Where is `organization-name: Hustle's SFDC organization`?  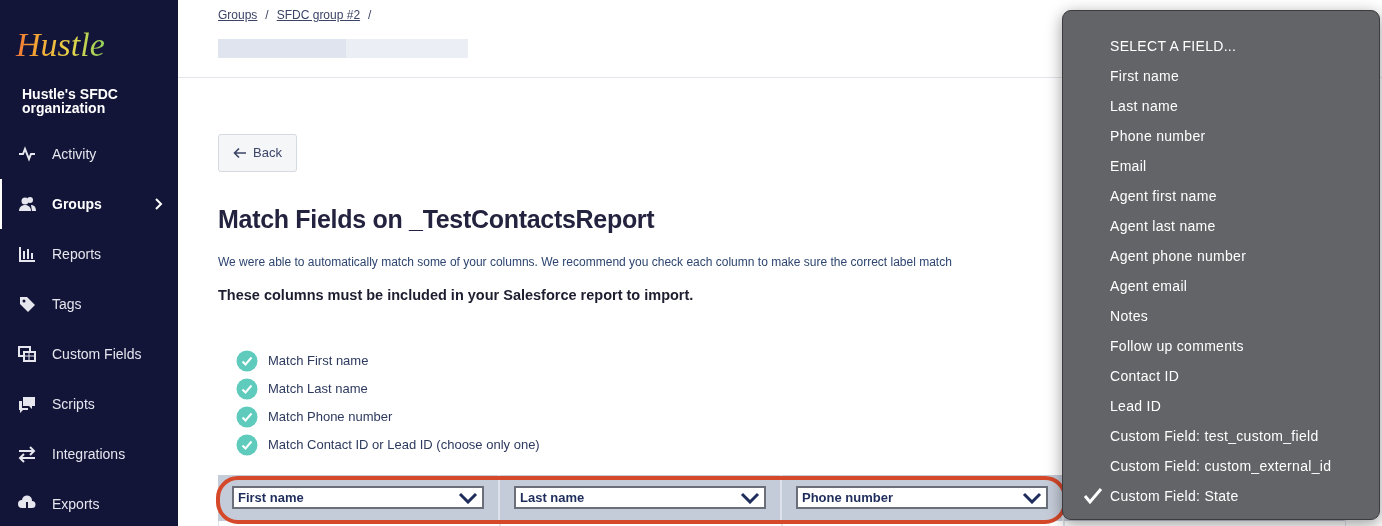
organization-name: Hustle's SFDC organization is located at coordinates (70, 101).